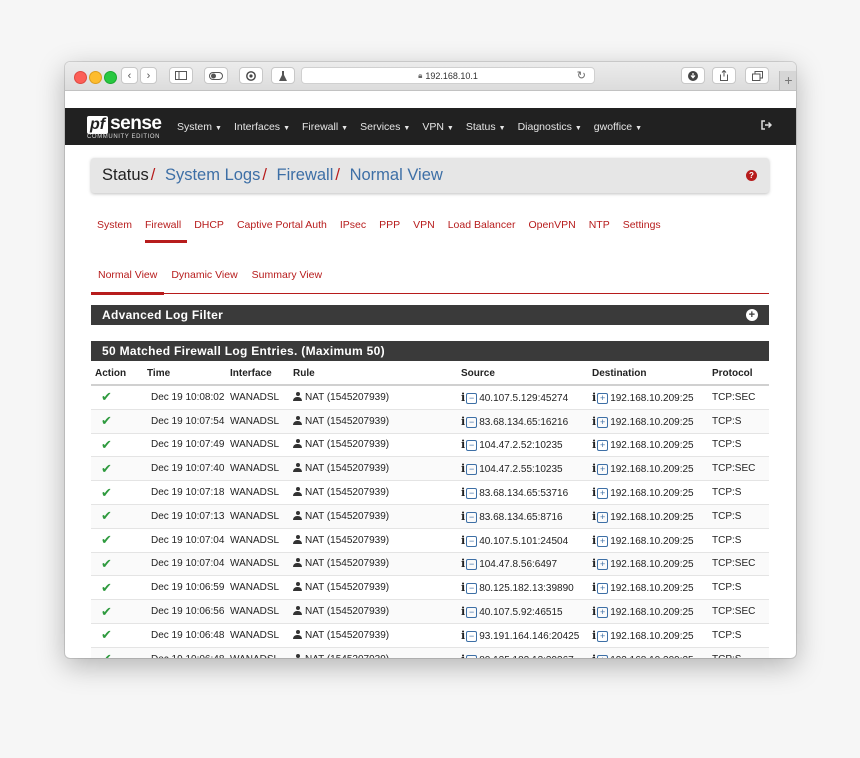  I want to click on menu-gwoffice: gwoffice ▼, so click(618, 127).